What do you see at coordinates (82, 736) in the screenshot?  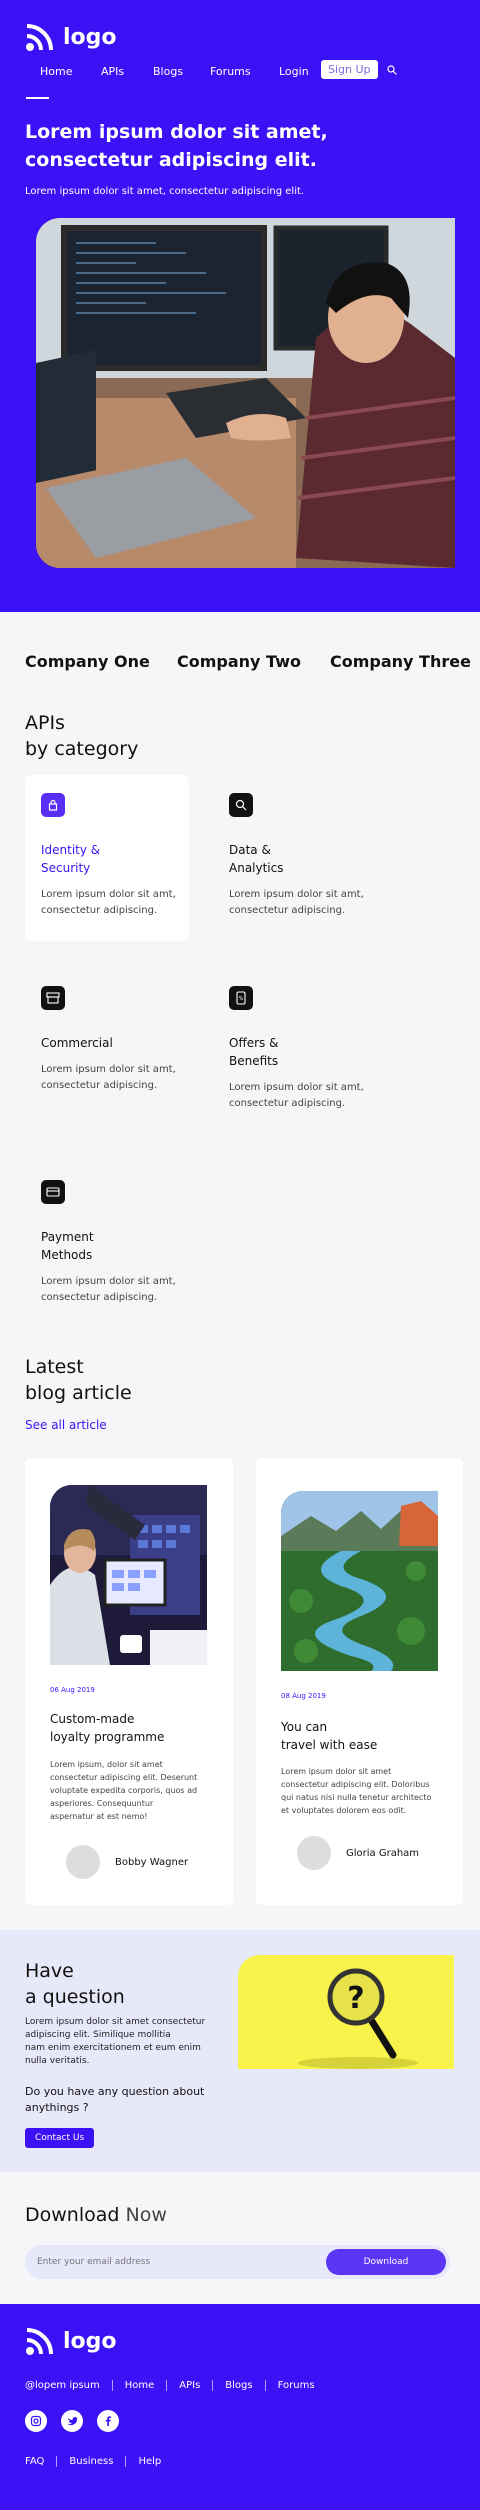 I see `apis-section-title: APIs by category` at bounding box center [82, 736].